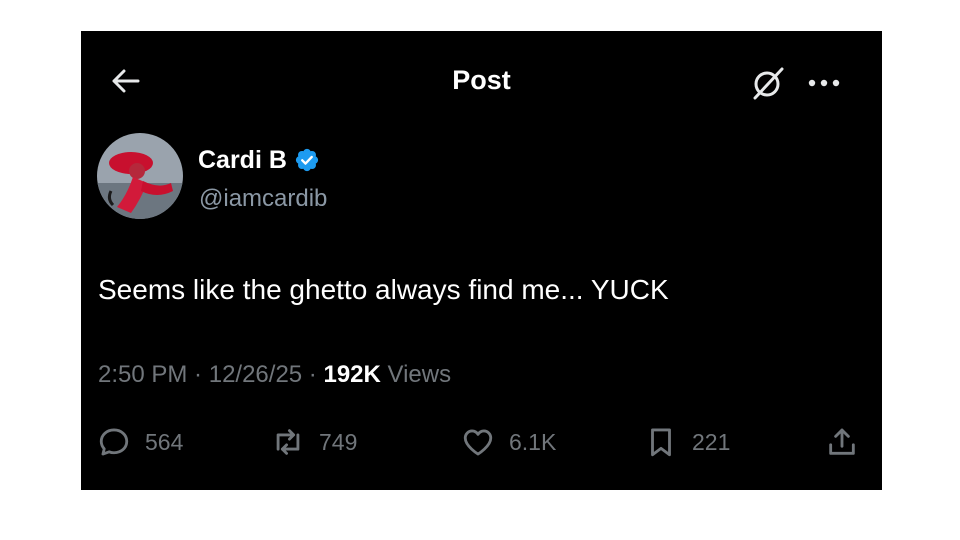 Image resolution: width=960 pixels, height=540 pixels. What do you see at coordinates (533, 441) in the screenshot?
I see `like-count: 6.1K` at bounding box center [533, 441].